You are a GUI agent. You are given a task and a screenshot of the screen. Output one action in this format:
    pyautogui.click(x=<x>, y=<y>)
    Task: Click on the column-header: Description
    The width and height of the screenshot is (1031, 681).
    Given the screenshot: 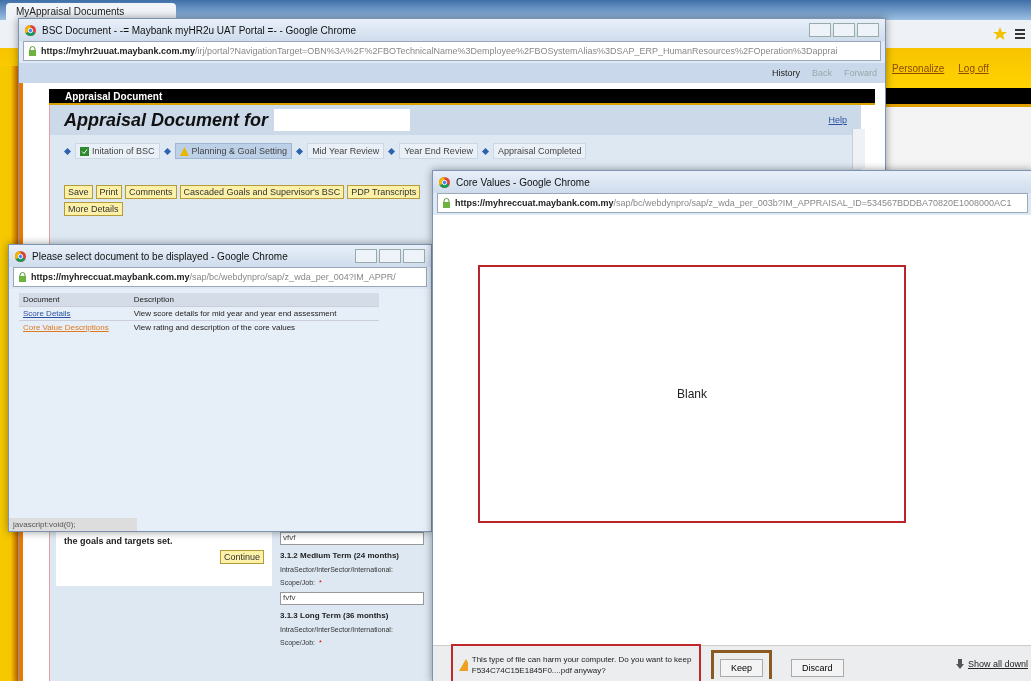 What is the action you would take?
    pyautogui.click(x=254, y=300)
    